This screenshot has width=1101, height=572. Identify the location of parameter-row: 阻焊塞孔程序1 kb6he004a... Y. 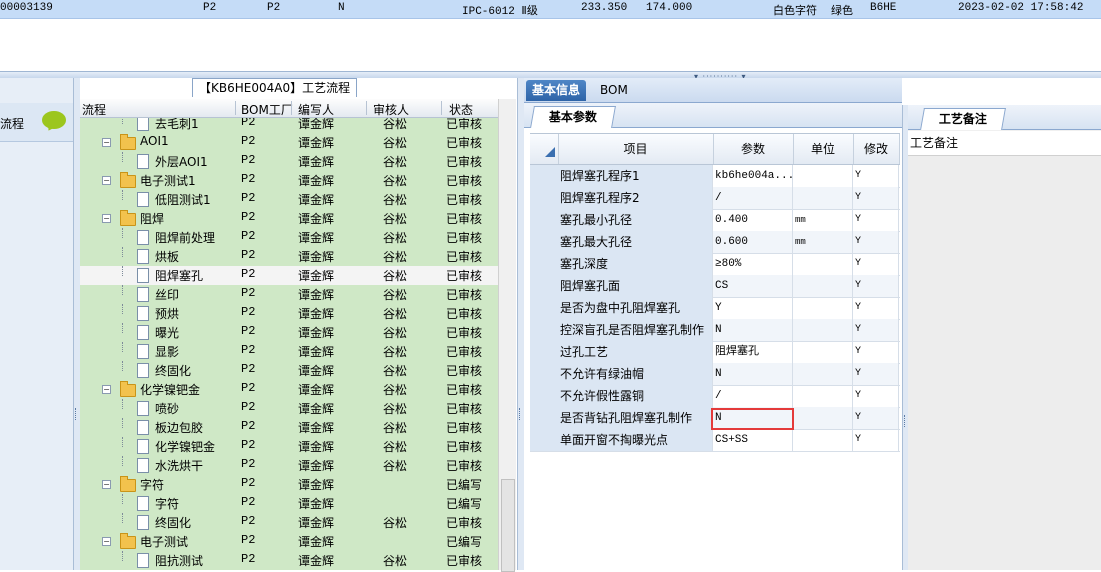
(715, 176).